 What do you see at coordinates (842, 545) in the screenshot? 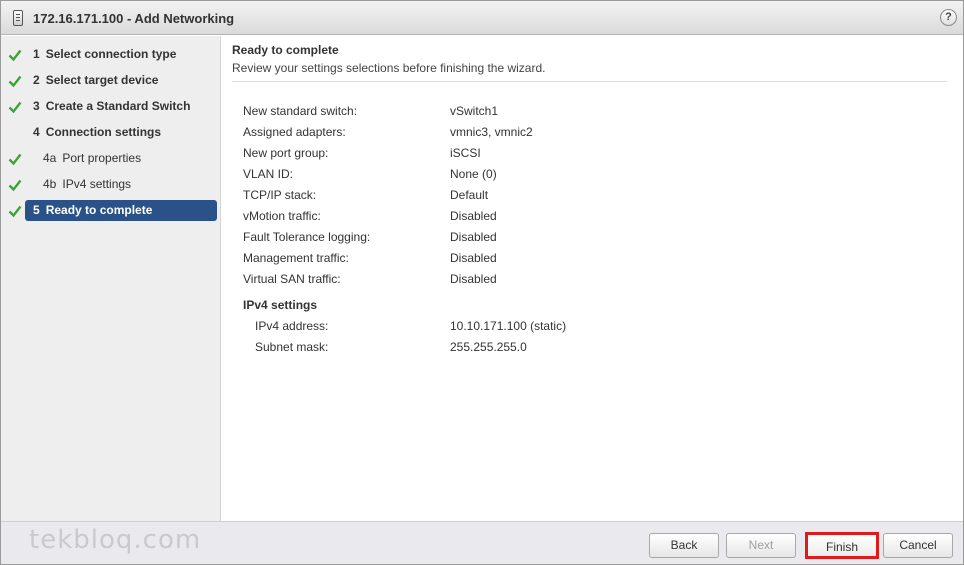
I see `finish-button: Finish` at bounding box center [842, 545].